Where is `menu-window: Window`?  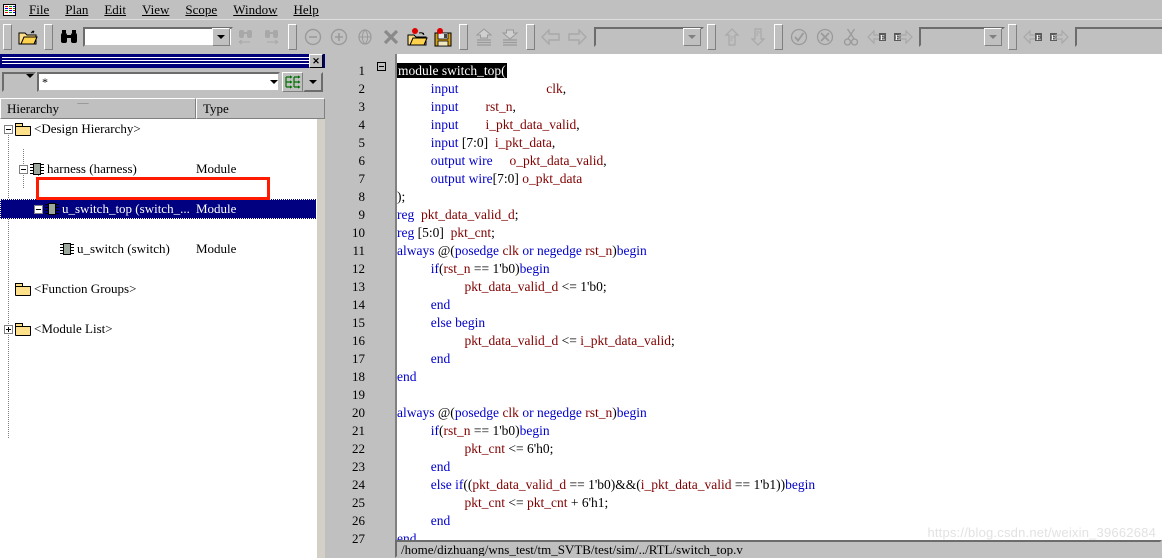
menu-window: Window is located at coordinates (255, 10).